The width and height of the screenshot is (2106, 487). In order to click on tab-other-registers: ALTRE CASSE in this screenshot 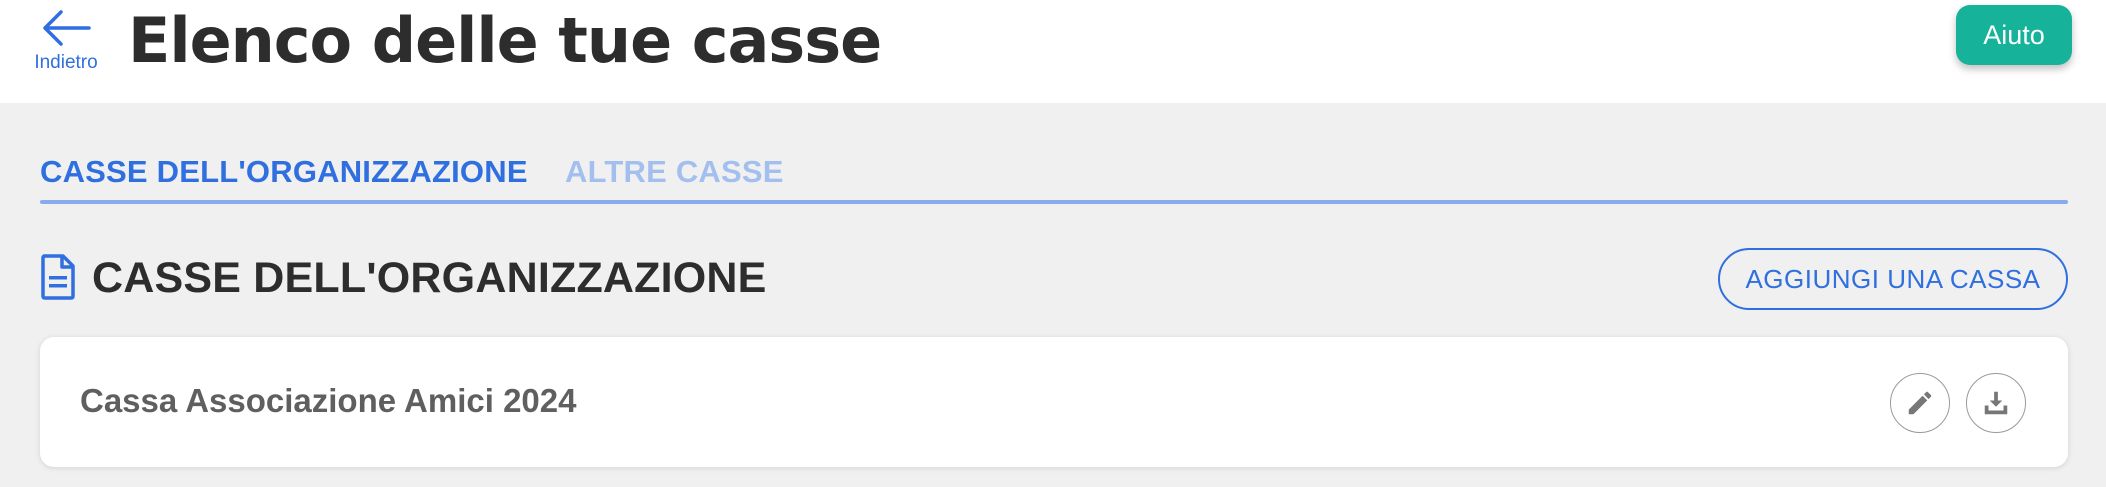, I will do `click(674, 172)`.